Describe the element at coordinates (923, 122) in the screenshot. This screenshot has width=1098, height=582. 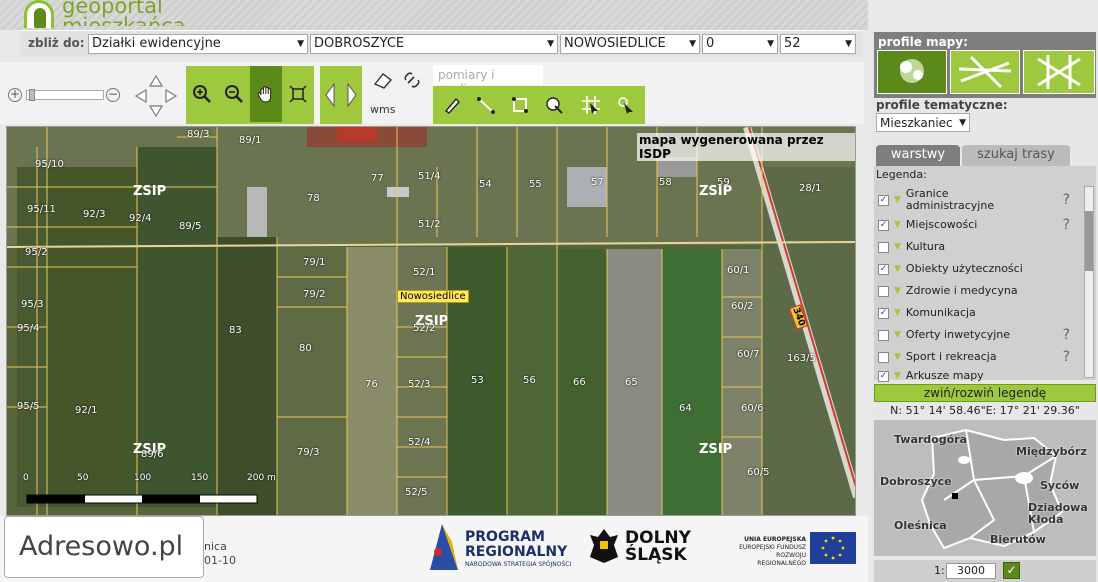
I see `thematic-profile-select: Mieszkaniec ▼` at that location.